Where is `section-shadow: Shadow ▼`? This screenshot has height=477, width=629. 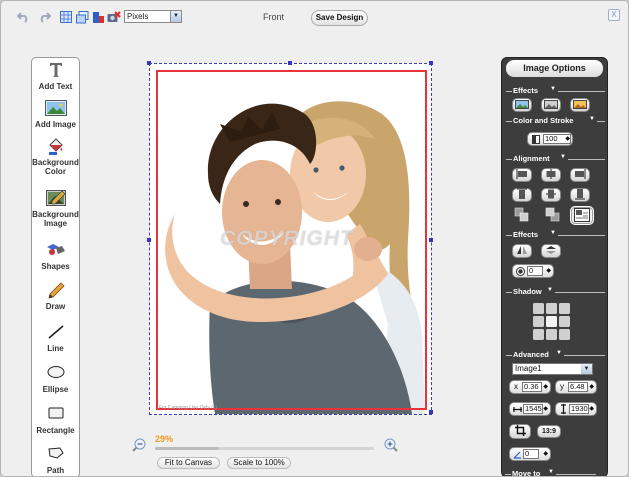
section-shadow: Shadow ▼ is located at coordinates (555, 292).